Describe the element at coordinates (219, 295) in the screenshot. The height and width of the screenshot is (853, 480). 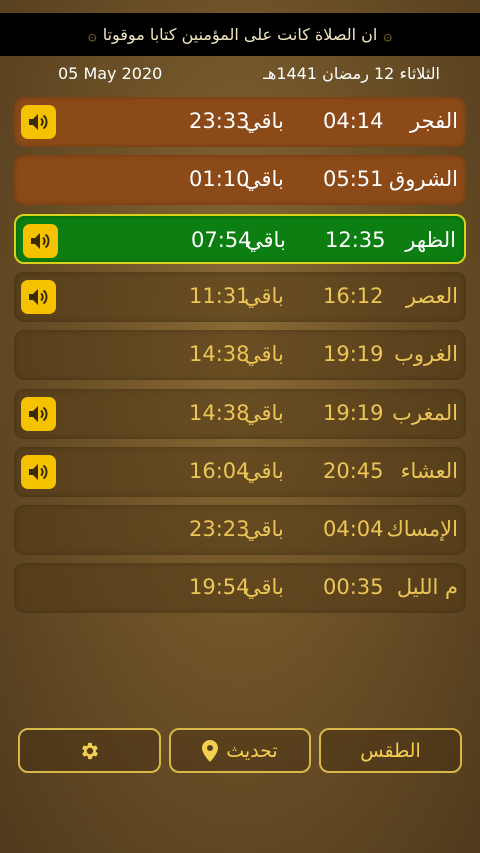
I see `remaining-time: 11:31` at that location.